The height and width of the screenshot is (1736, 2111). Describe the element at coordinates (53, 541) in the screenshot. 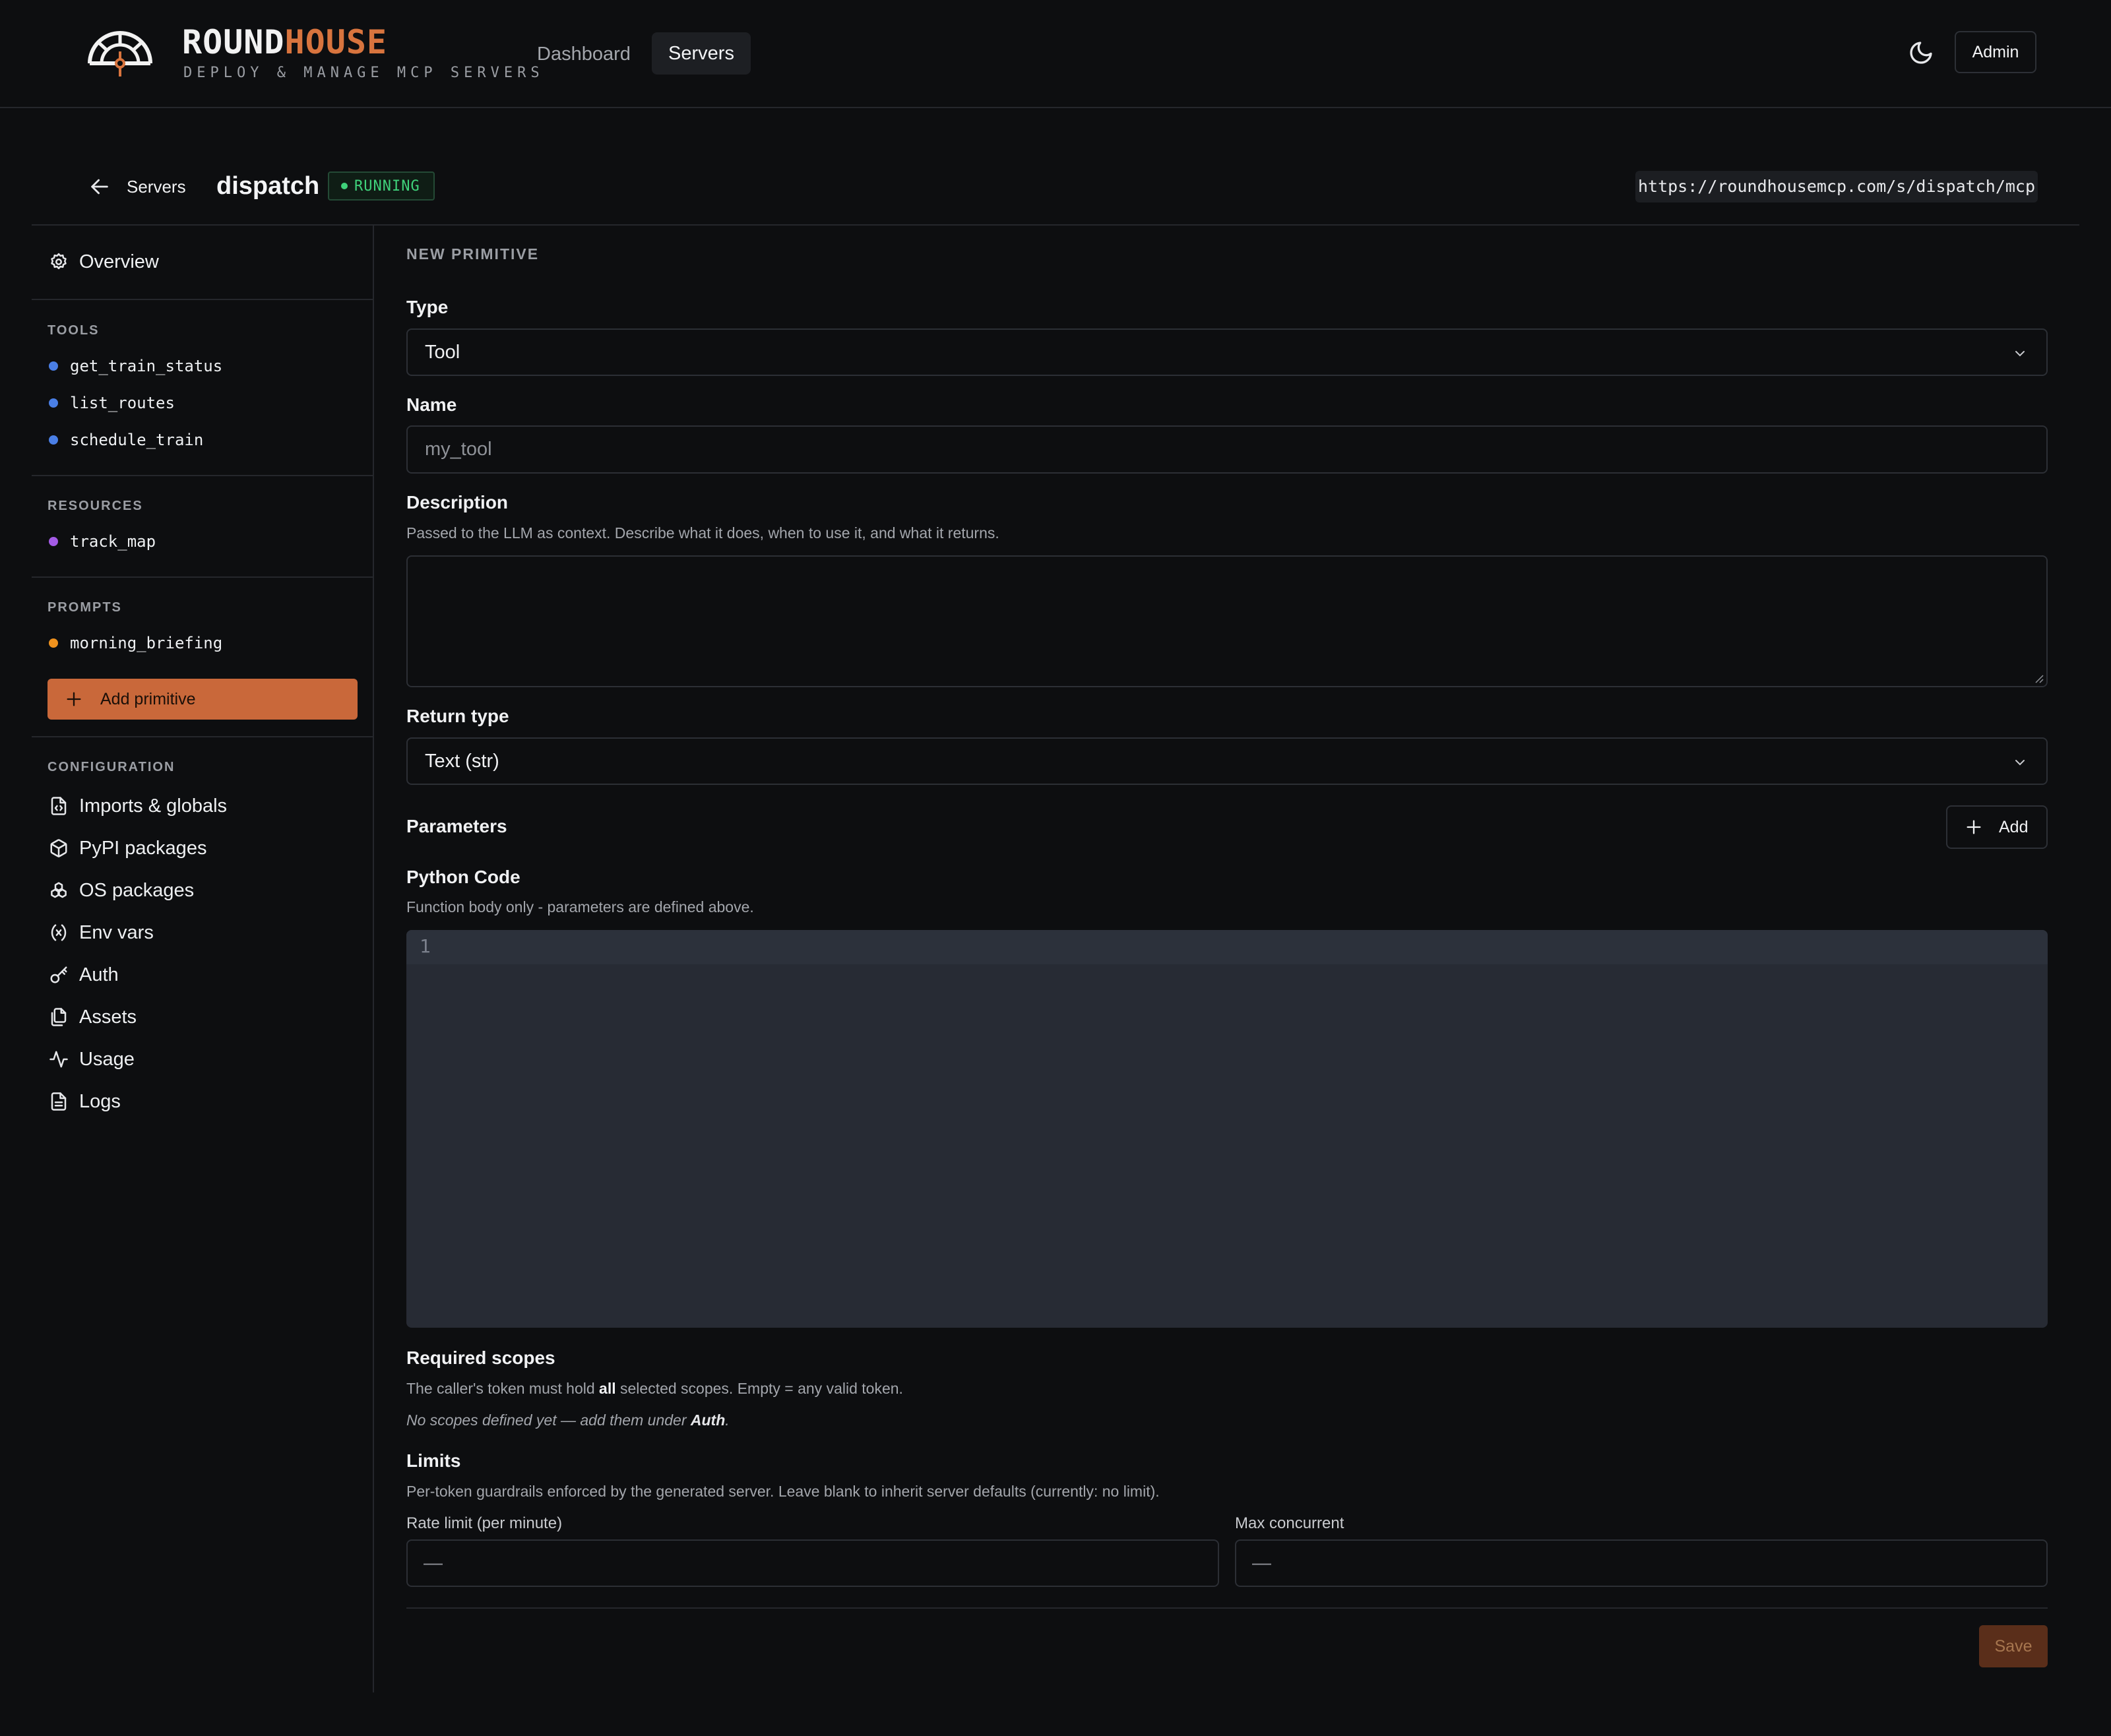

I see `resource-dot` at that location.